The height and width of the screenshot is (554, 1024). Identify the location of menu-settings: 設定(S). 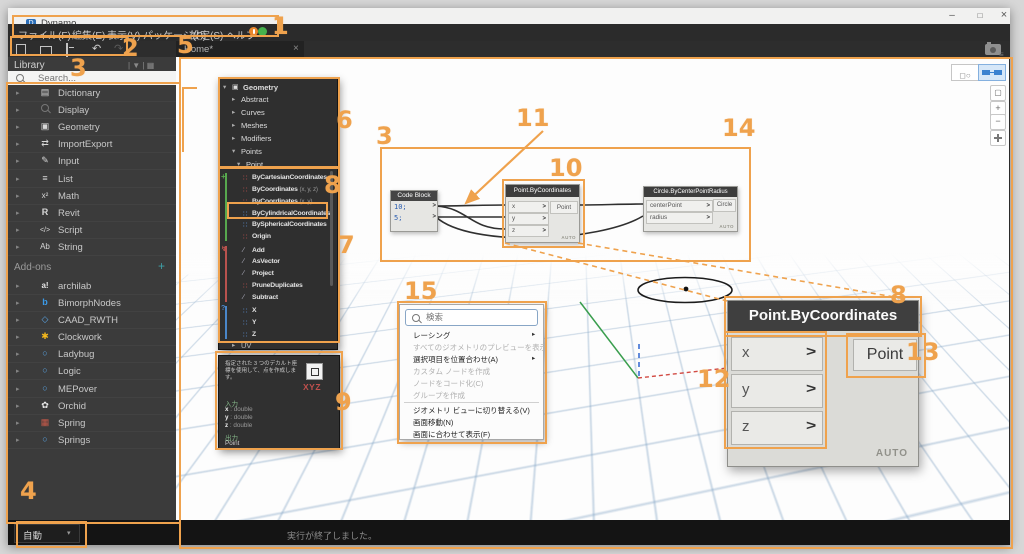
(206, 34).